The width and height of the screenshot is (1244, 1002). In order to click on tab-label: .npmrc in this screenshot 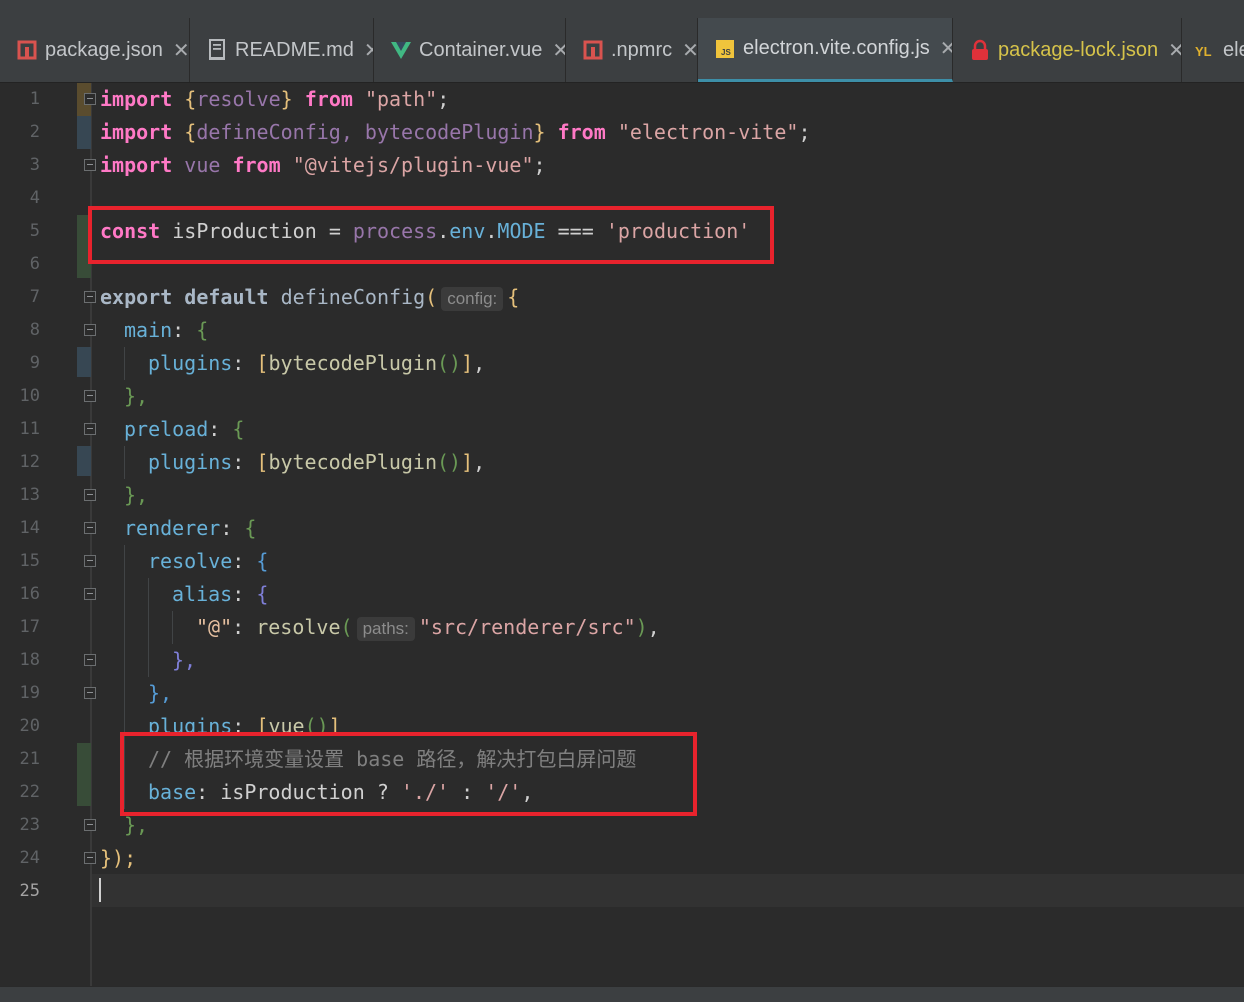, I will do `click(642, 49)`.